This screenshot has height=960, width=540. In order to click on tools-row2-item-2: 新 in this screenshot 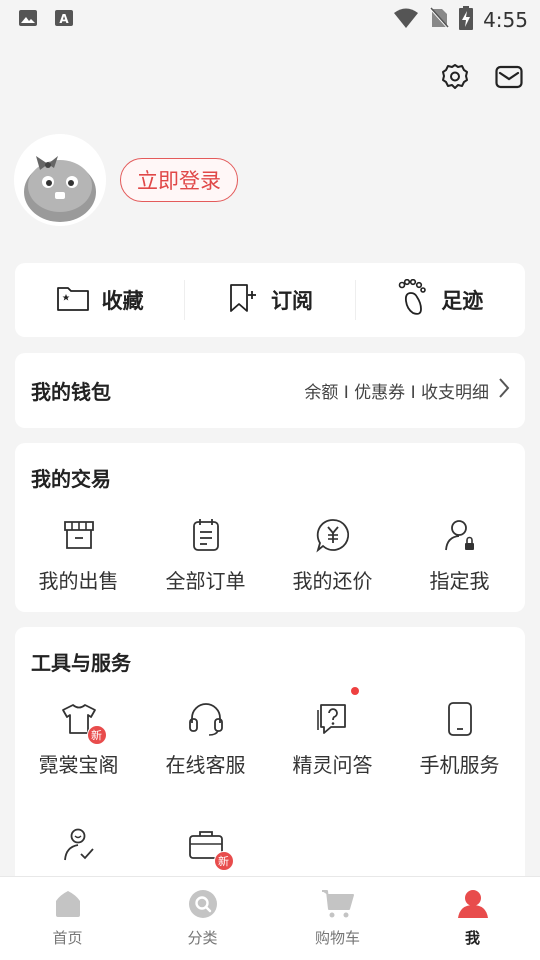, I will do `click(205, 848)`.